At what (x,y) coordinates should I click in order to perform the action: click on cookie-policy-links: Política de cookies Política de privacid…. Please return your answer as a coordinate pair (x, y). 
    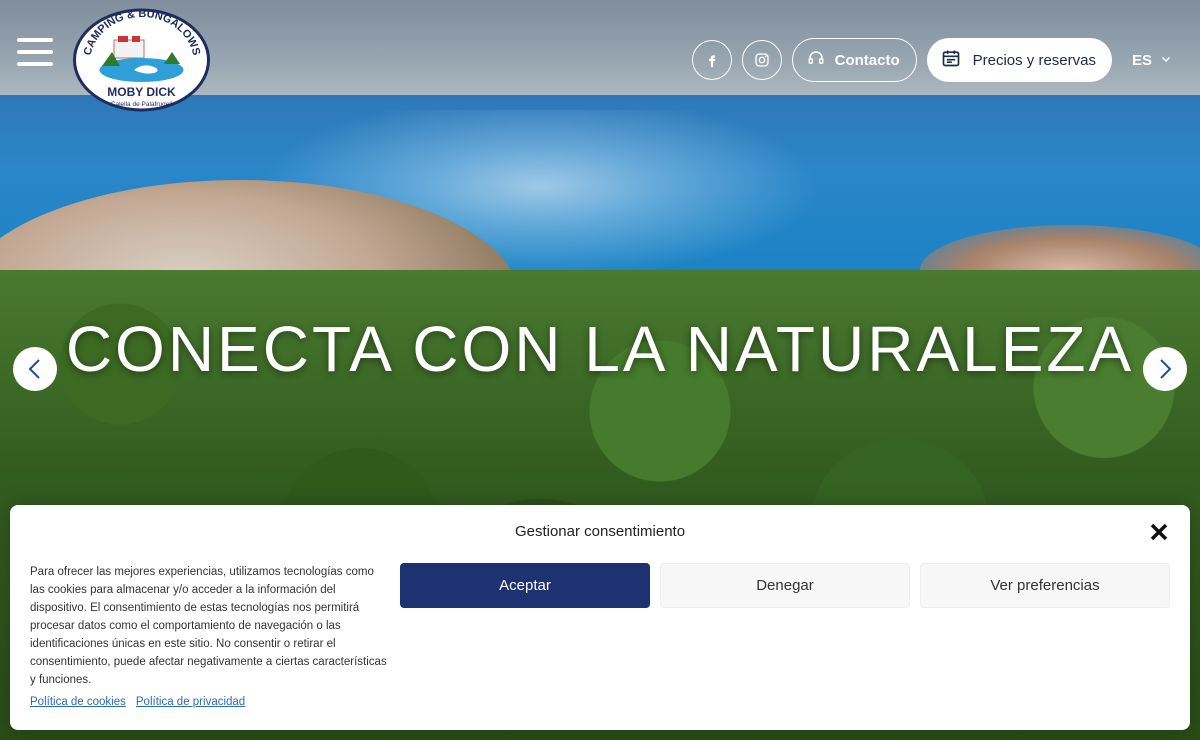
    Looking at the image, I should click on (137, 702).